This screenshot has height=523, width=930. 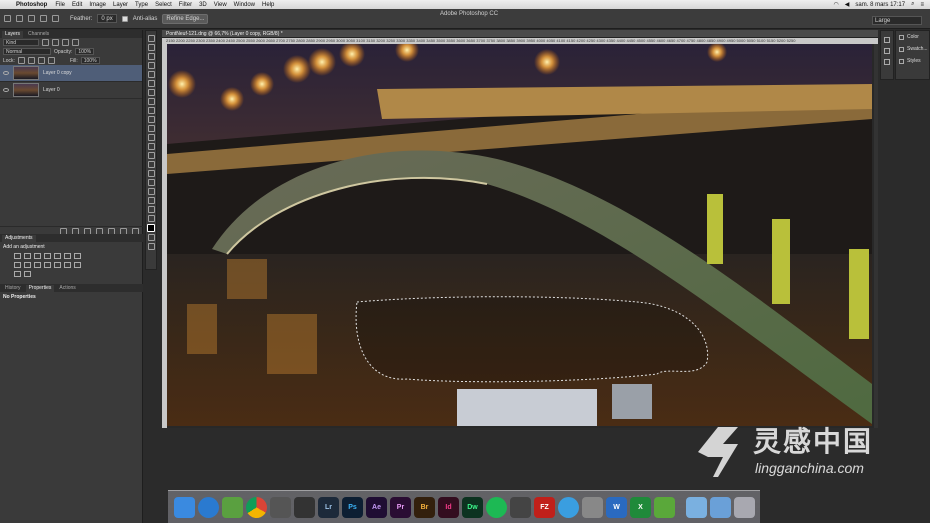 I want to click on dock-spotify, so click(x=496, y=507).